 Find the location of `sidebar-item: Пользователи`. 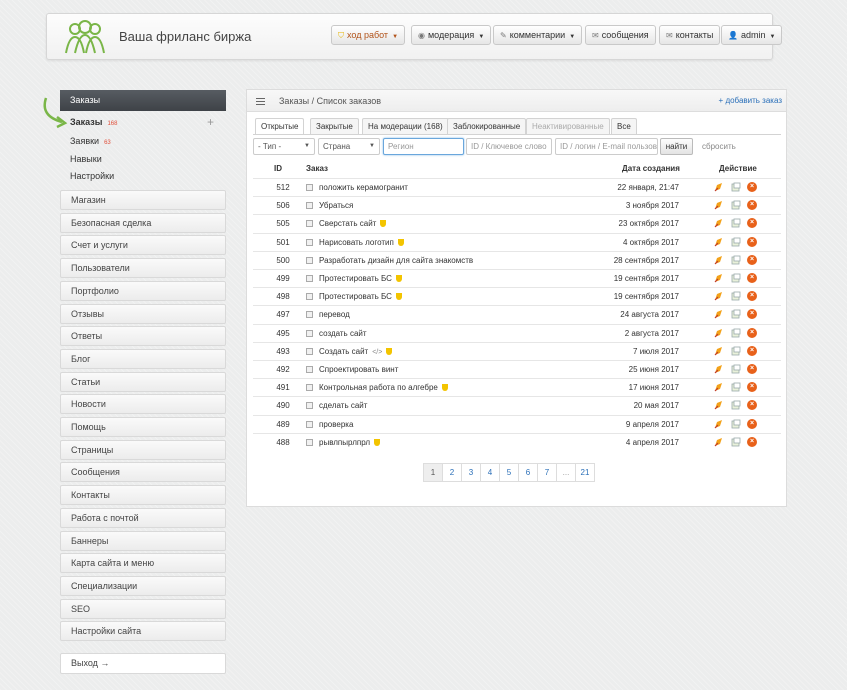

sidebar-item: Пользователи is located at coordinates (143, 268).